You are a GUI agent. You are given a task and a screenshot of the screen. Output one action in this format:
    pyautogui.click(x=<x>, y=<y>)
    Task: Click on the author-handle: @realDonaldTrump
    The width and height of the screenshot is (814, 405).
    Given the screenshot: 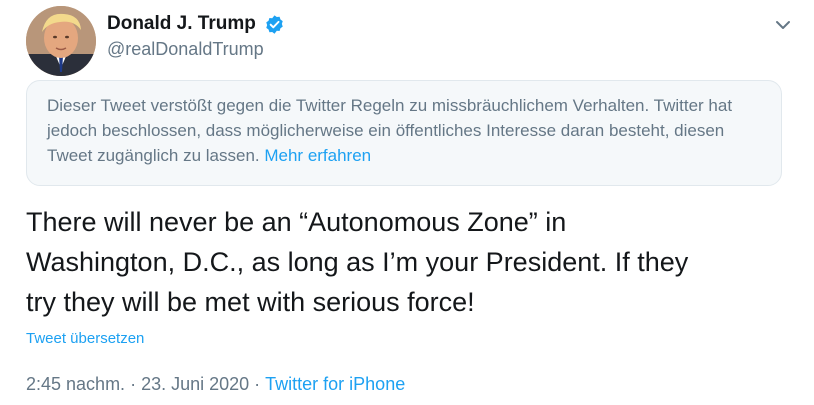 What is the action you would take?
    pyautogui.click(x=196, y=49)
    